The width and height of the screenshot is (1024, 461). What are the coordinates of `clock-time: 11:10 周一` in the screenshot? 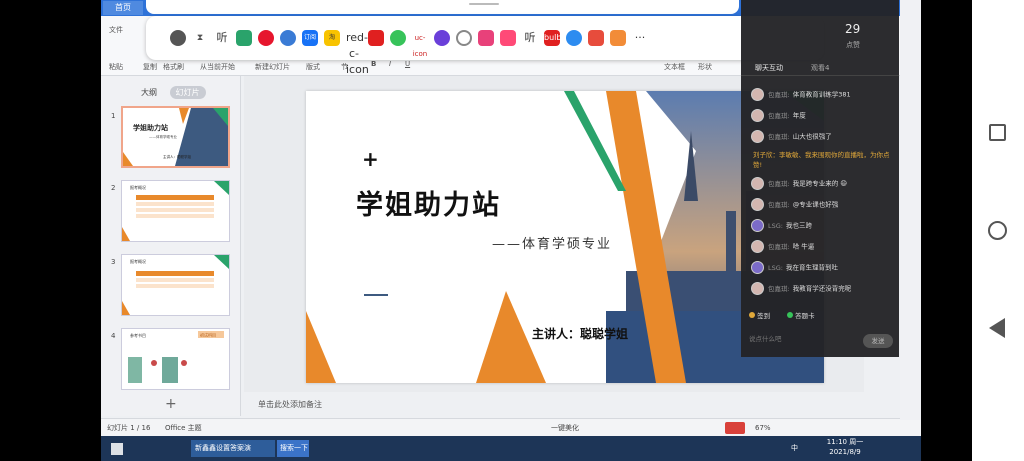 It's located at (845, 442).